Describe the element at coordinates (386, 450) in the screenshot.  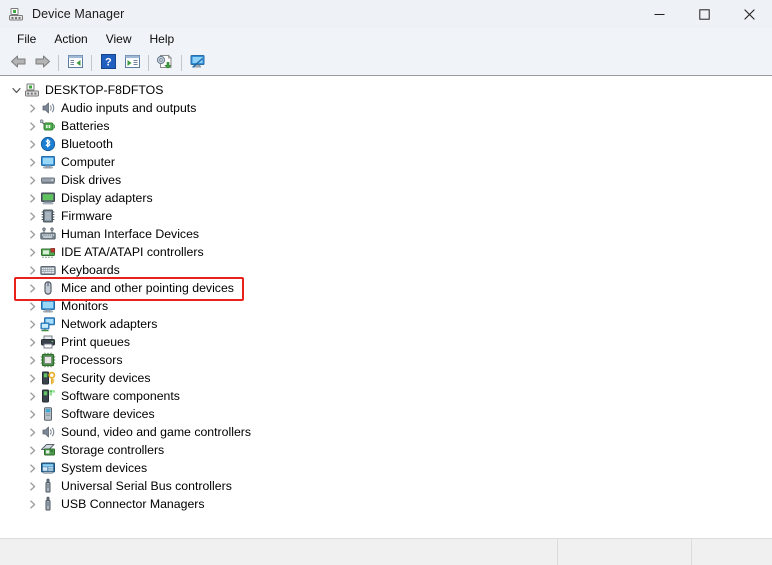
I see `tree-item-storage-controllers: Storage controllers` at that location.